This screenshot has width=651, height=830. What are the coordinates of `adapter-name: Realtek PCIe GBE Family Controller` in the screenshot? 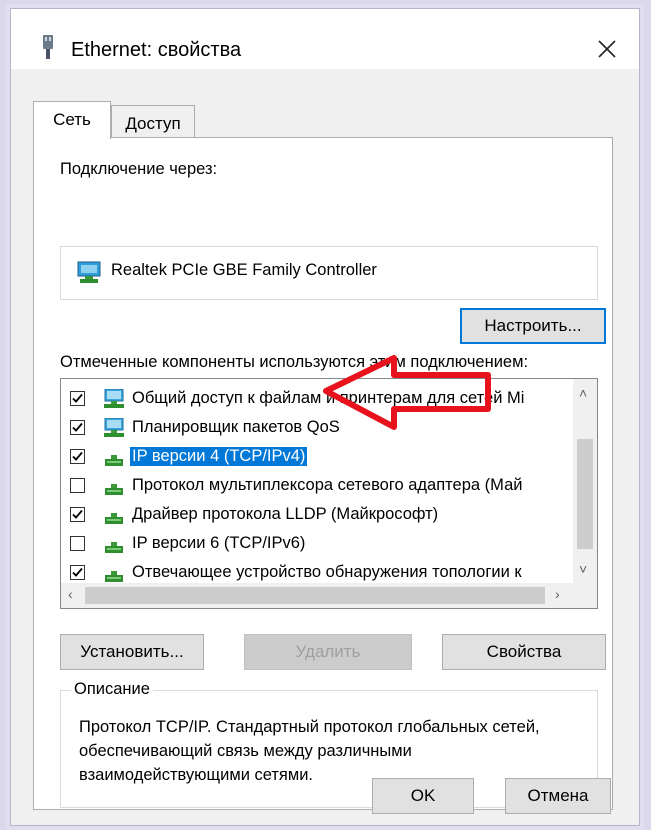 It's located at (244, 270).